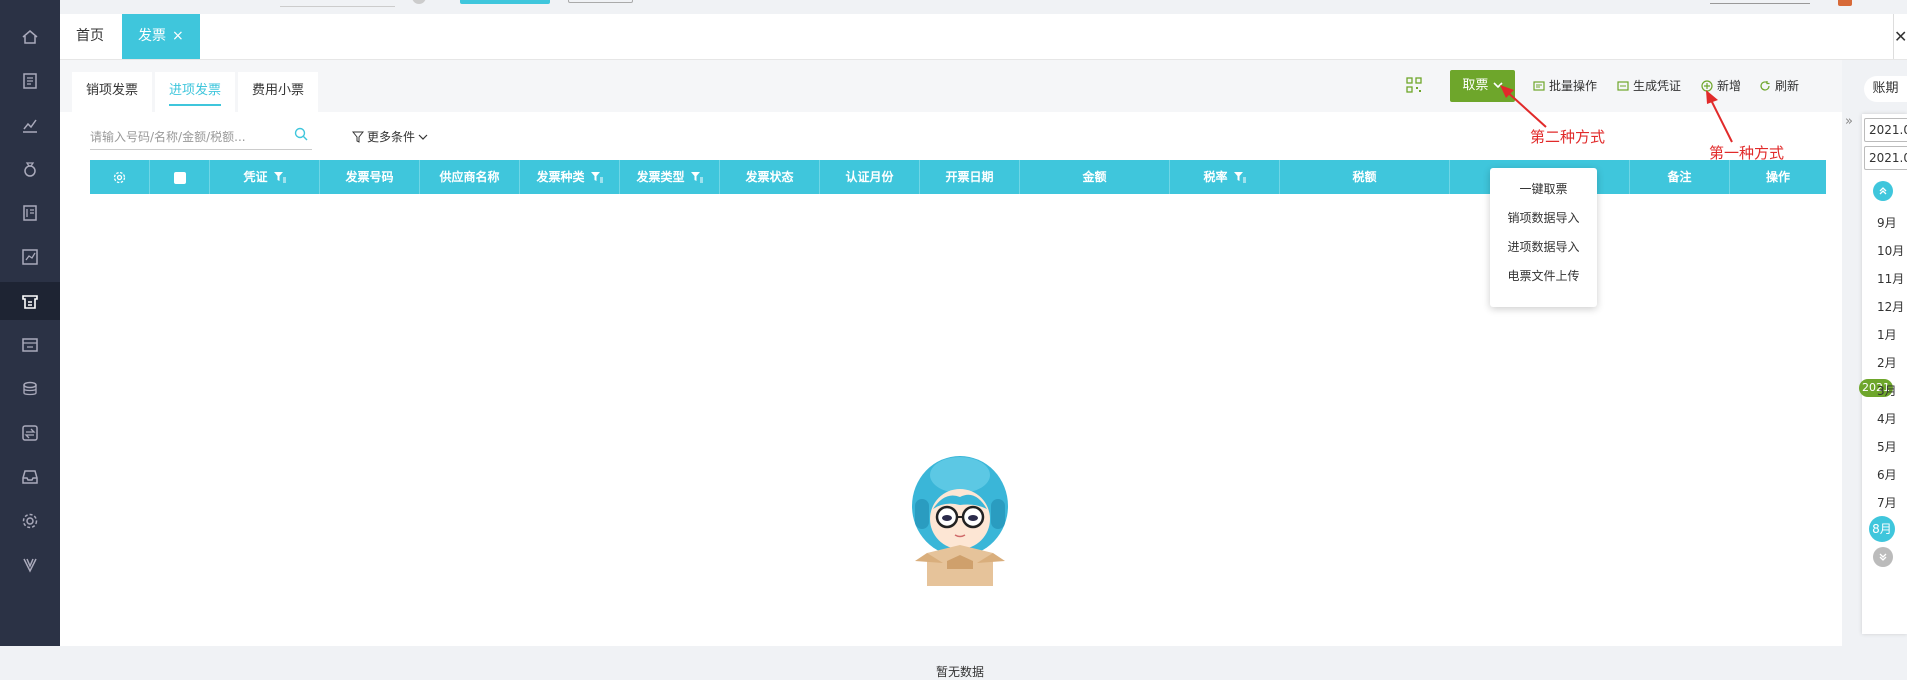  Describe the element at coordinates (120, 177) in the screenshot. I see `column-settings` at that location.